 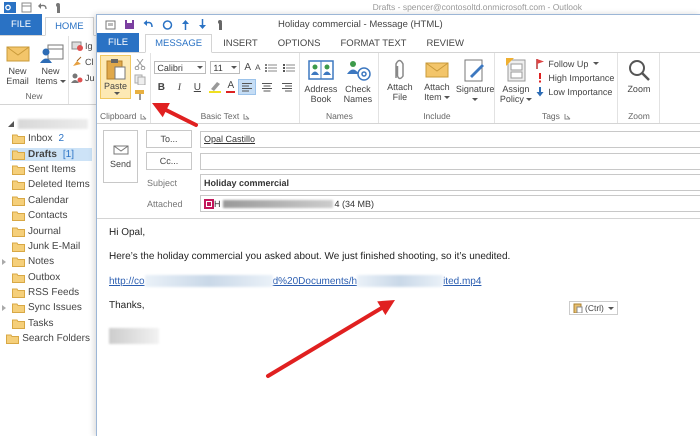 I want to click on undo-icon, so click(x=148, y=24).